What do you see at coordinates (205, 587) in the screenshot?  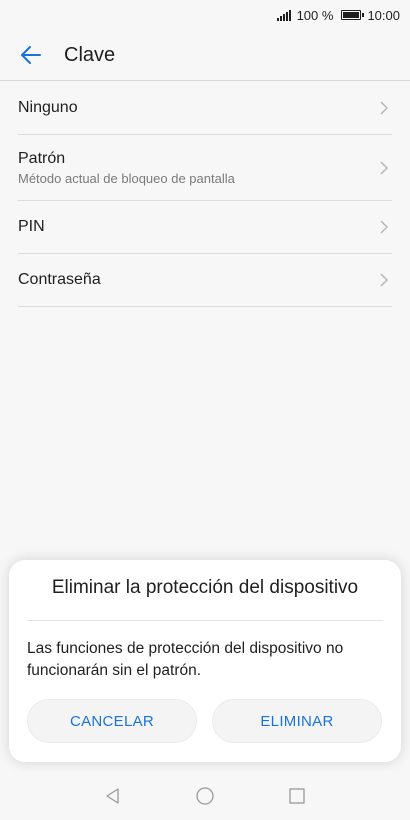 I see `dialog-title: Eliminar la protección del dispositivo` at bounding box center [205, 587].